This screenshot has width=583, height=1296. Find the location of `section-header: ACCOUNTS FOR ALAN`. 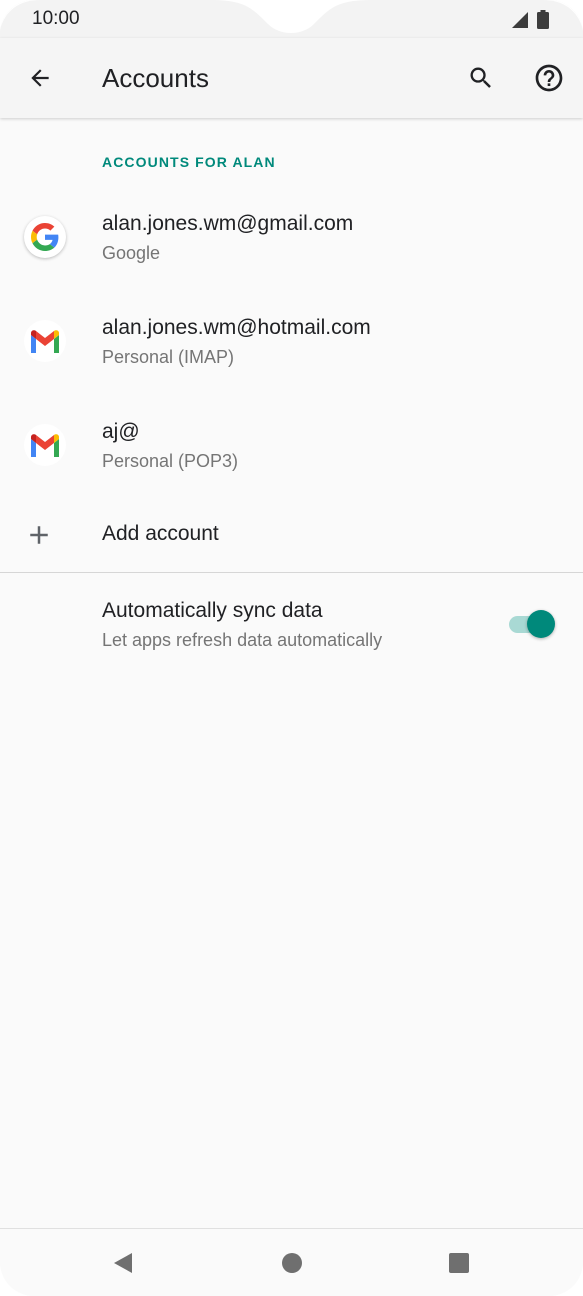

section-header: ACCOUNTS FOR ALAN is located at coordinates (189, 162).